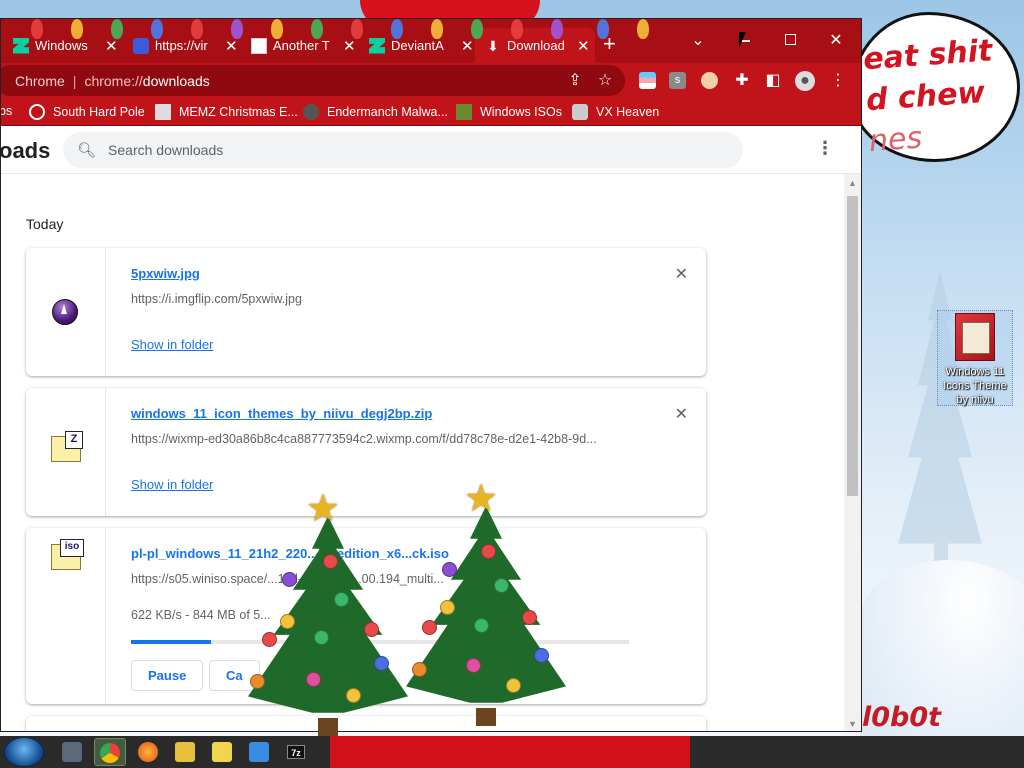  I want to click on star-icon: ☆, so click(605, 81).